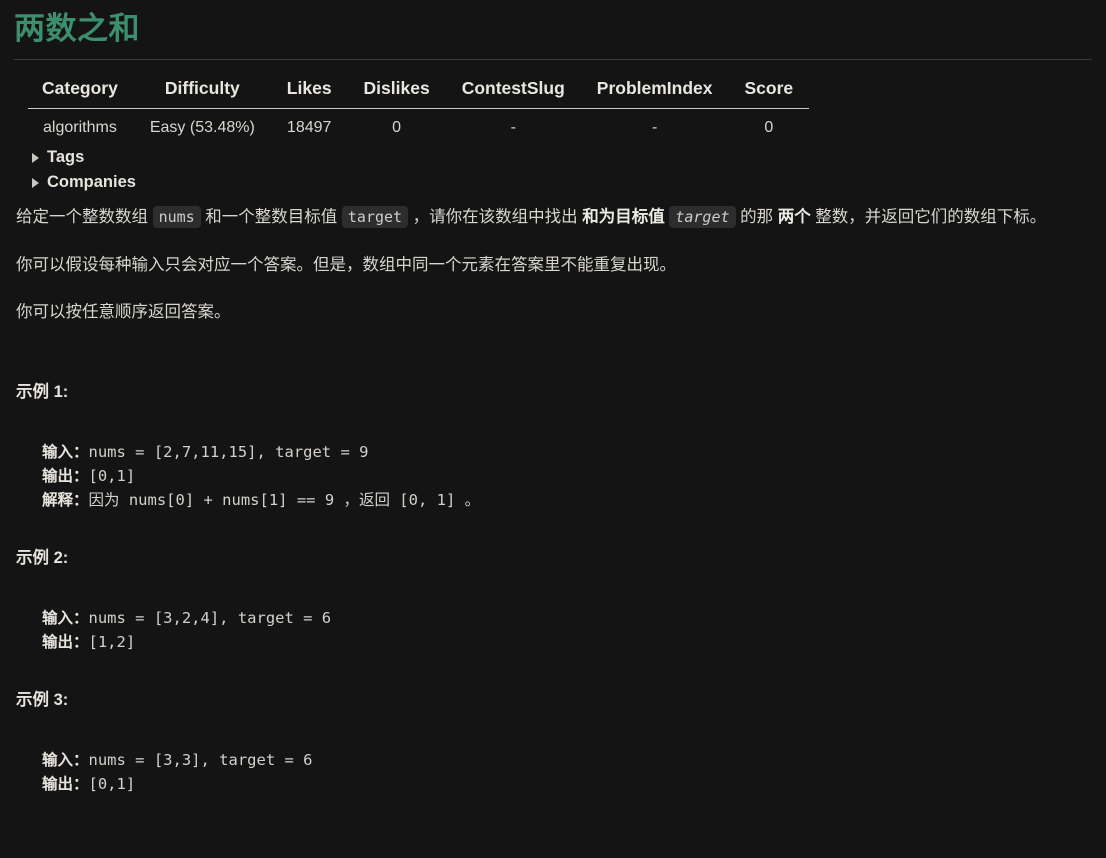  What do you see at coordinates (346, 264) in the screenshot?
I see `description-paragraph-2: 你可以假设每种输入只会对应一个答案。但是，数组中同一个元素在答案里不能重复出现。` at bounding box center [346, 264].